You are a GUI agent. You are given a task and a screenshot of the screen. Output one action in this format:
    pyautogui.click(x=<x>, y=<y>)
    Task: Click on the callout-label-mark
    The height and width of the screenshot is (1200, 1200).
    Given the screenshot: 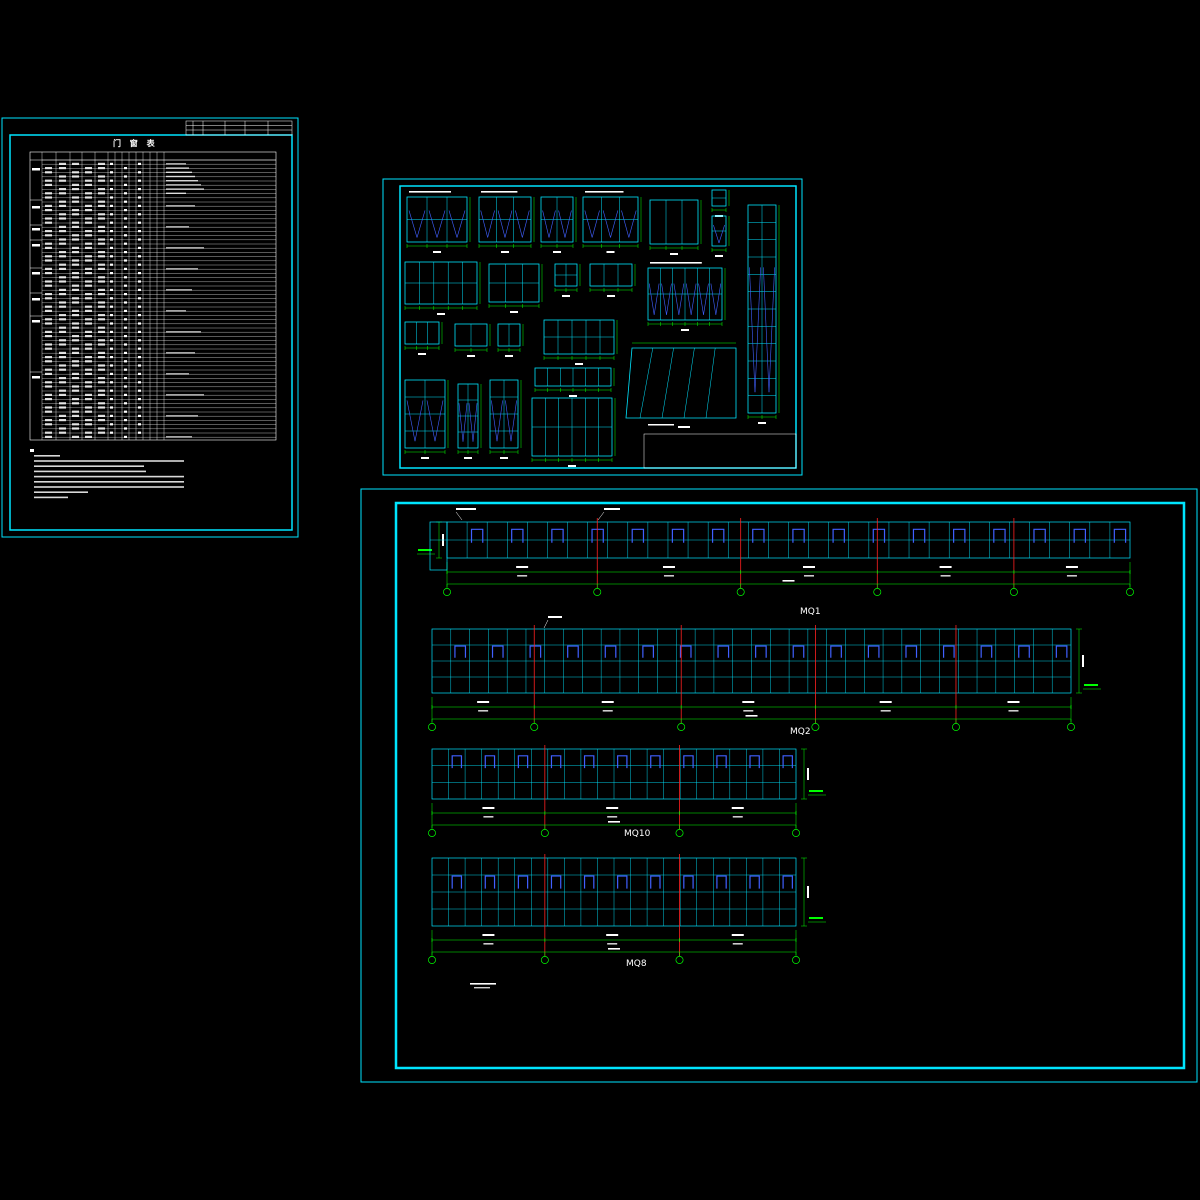 What is the action you would take?
    pyautogui.click(x=466, y=509)
    